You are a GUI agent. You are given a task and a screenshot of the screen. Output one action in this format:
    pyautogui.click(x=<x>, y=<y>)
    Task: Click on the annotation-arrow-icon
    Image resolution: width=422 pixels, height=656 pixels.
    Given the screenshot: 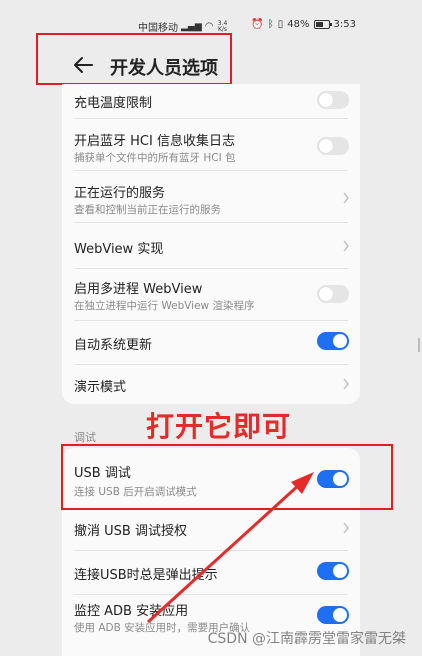 What is the action you would take?
    pyautogui.click(x=230, y=548)
    